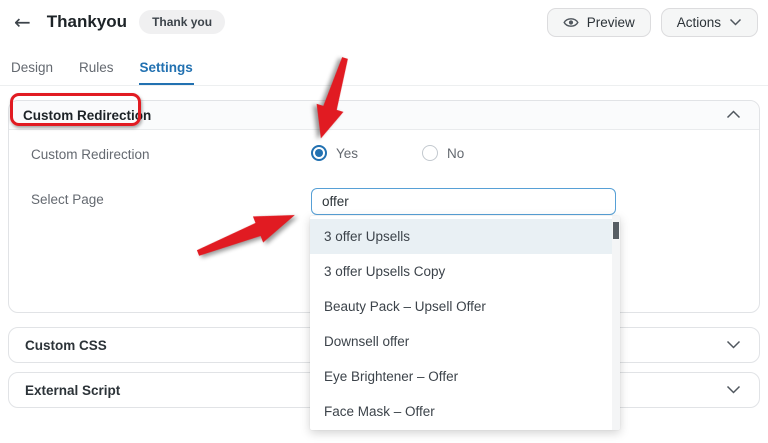 This screenshot has height=443, width=768. What do you see at coordinates (87, 115) in the screenshot?
I see `custom-redirection-title: Custom Redirection` at bounding box center [87, 115].